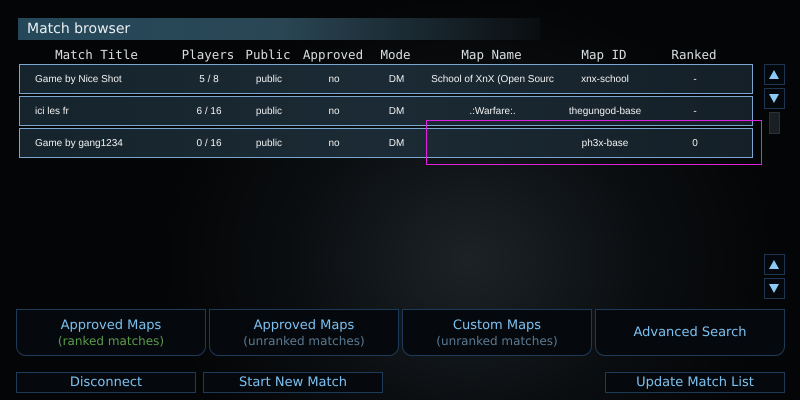  I want to click on column-header: Approved, so click(333, 54).